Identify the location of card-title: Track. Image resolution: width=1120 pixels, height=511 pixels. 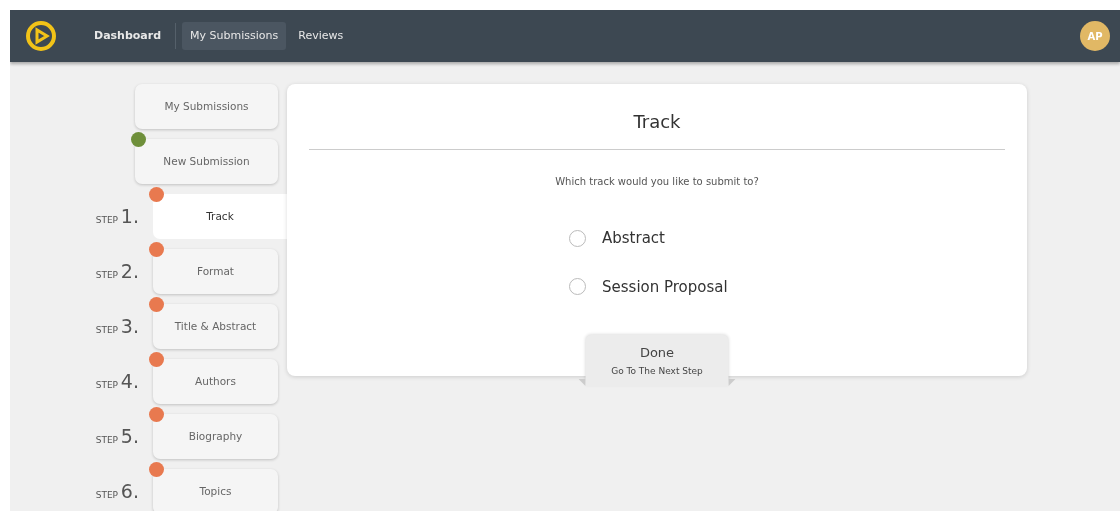
(657, 122).